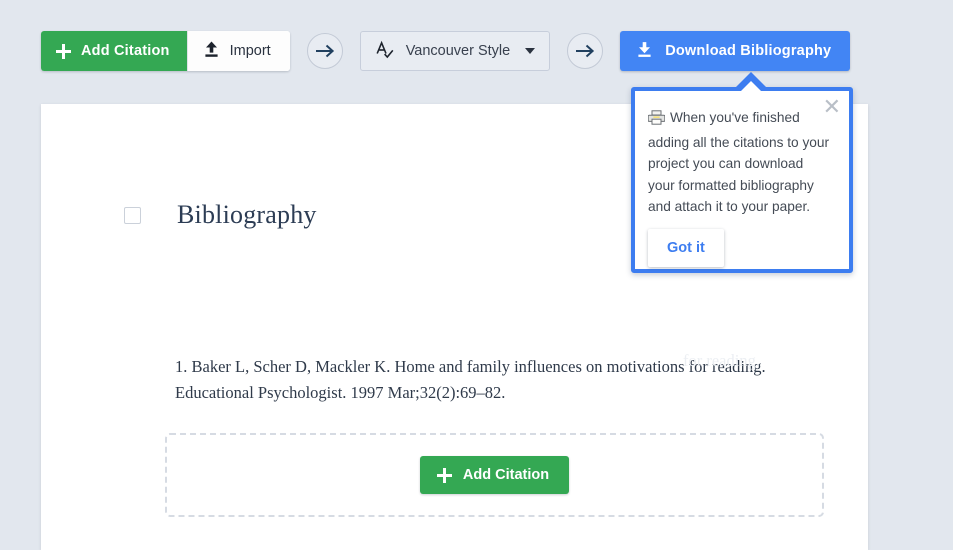 This screenshot has width=953, height=550. I want to click on printer-icon, so click(656, 121).